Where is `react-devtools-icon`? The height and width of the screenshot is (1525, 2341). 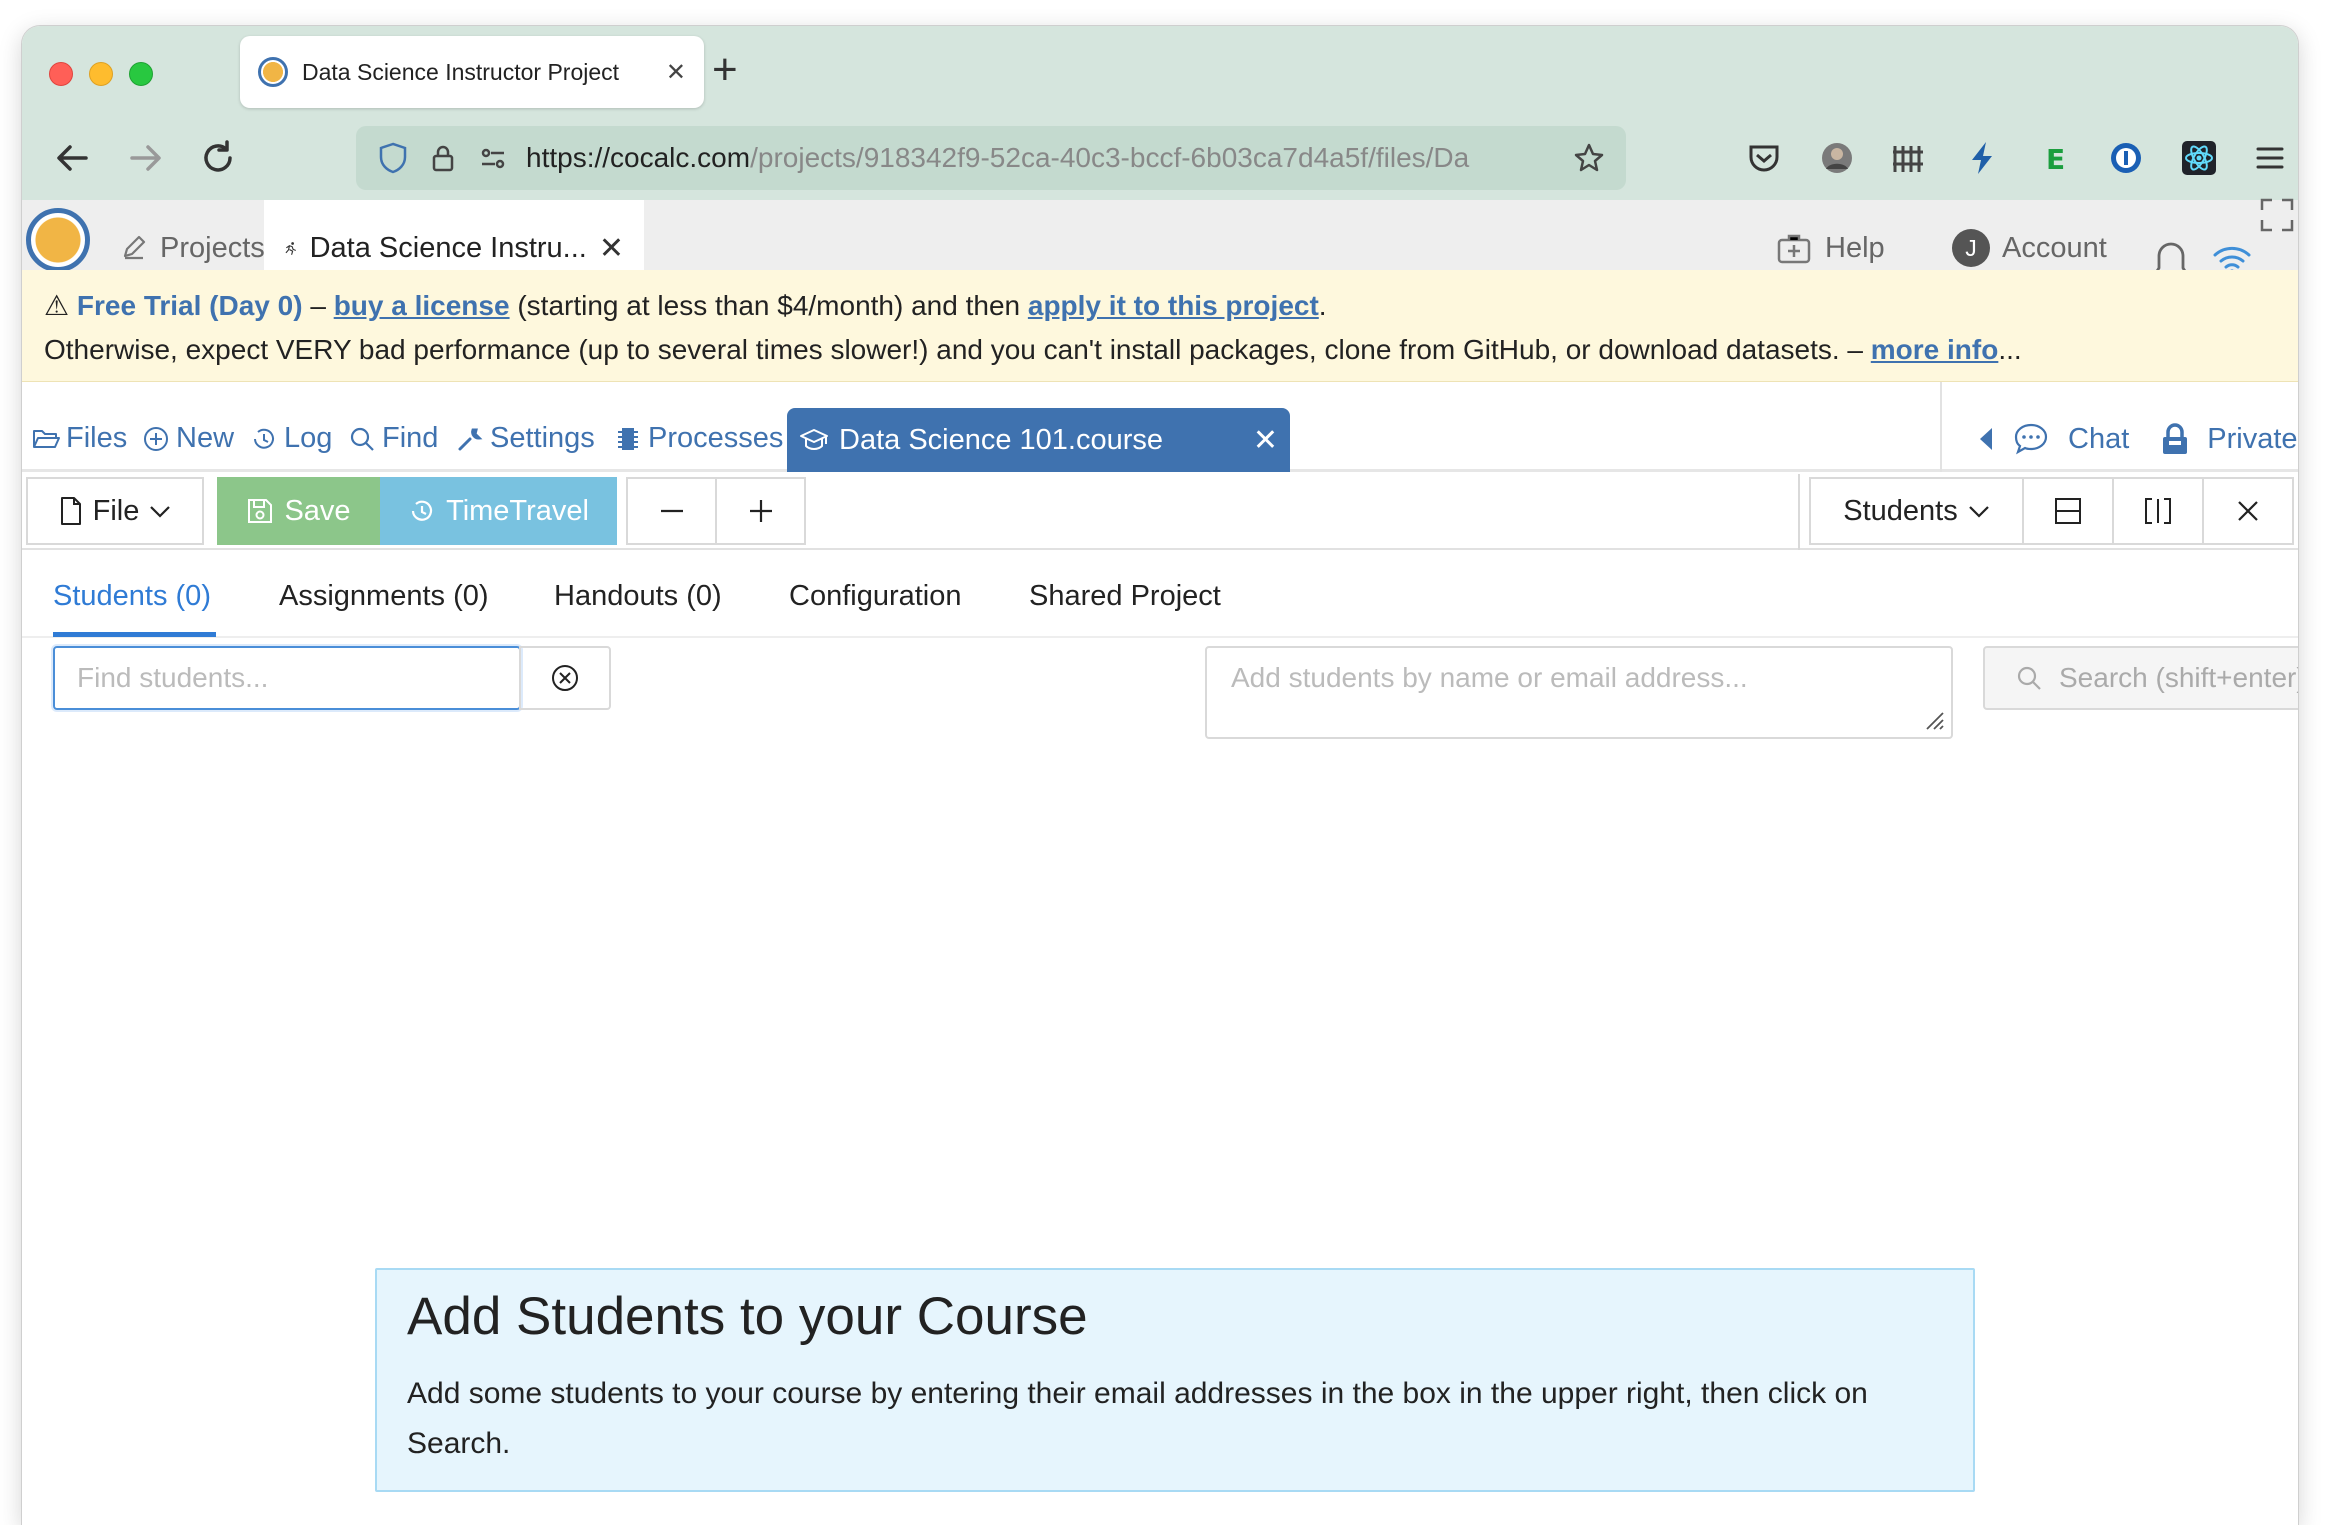 react-devtools-icon is located at coordinates (2199, 158).